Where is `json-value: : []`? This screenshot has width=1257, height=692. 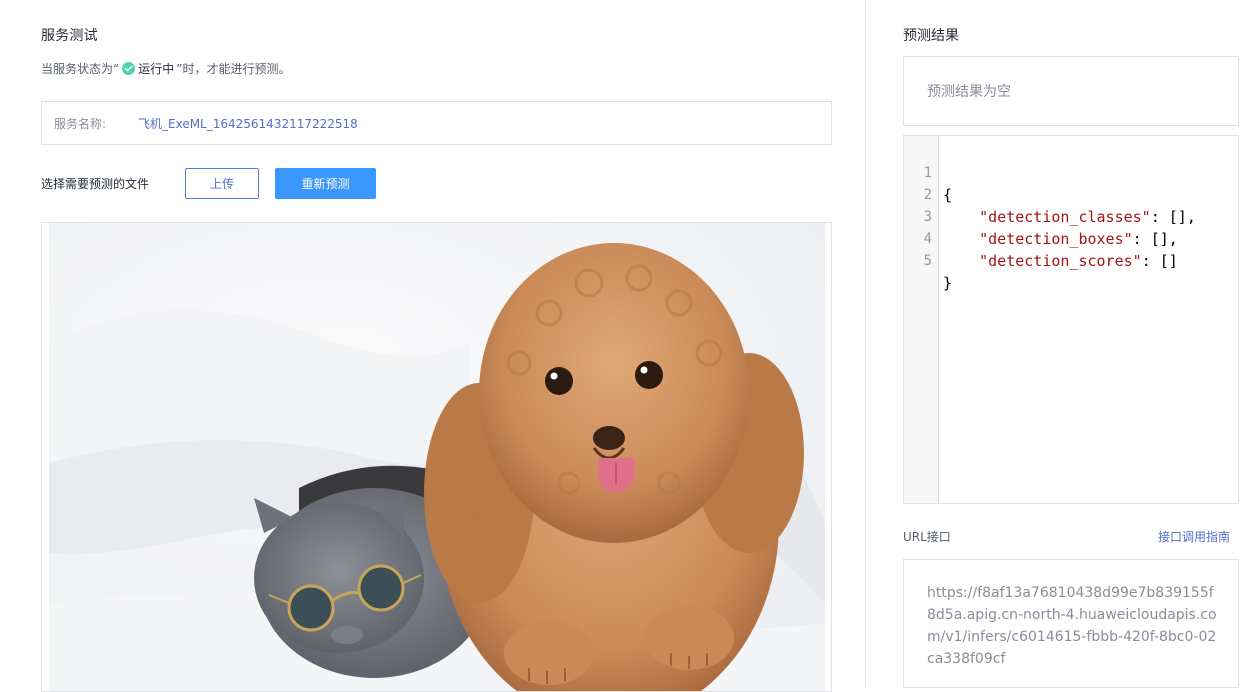 json-value: : [] is located at coordinates (1159, 261).